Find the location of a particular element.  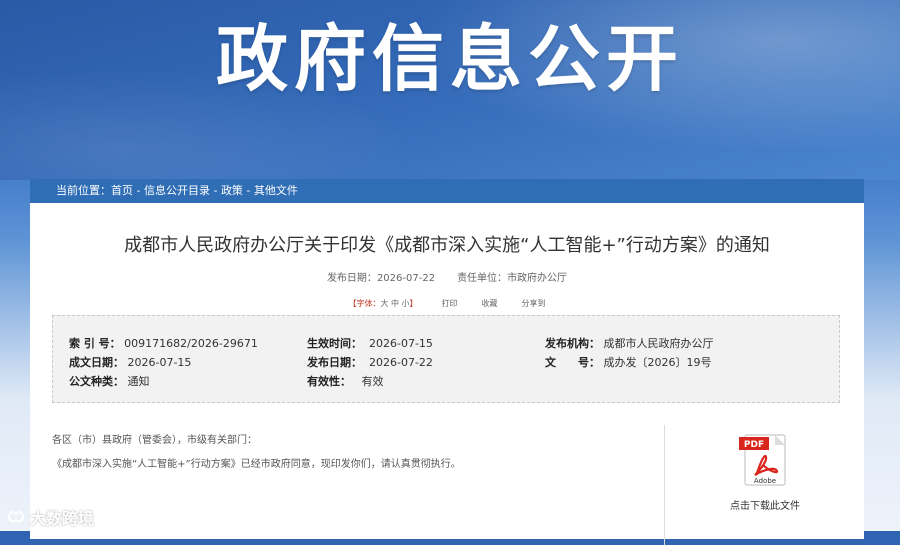

document-tools: 【字体：大 中 小】 打印 收藏 分享到 is located at coordinates (447, 303).